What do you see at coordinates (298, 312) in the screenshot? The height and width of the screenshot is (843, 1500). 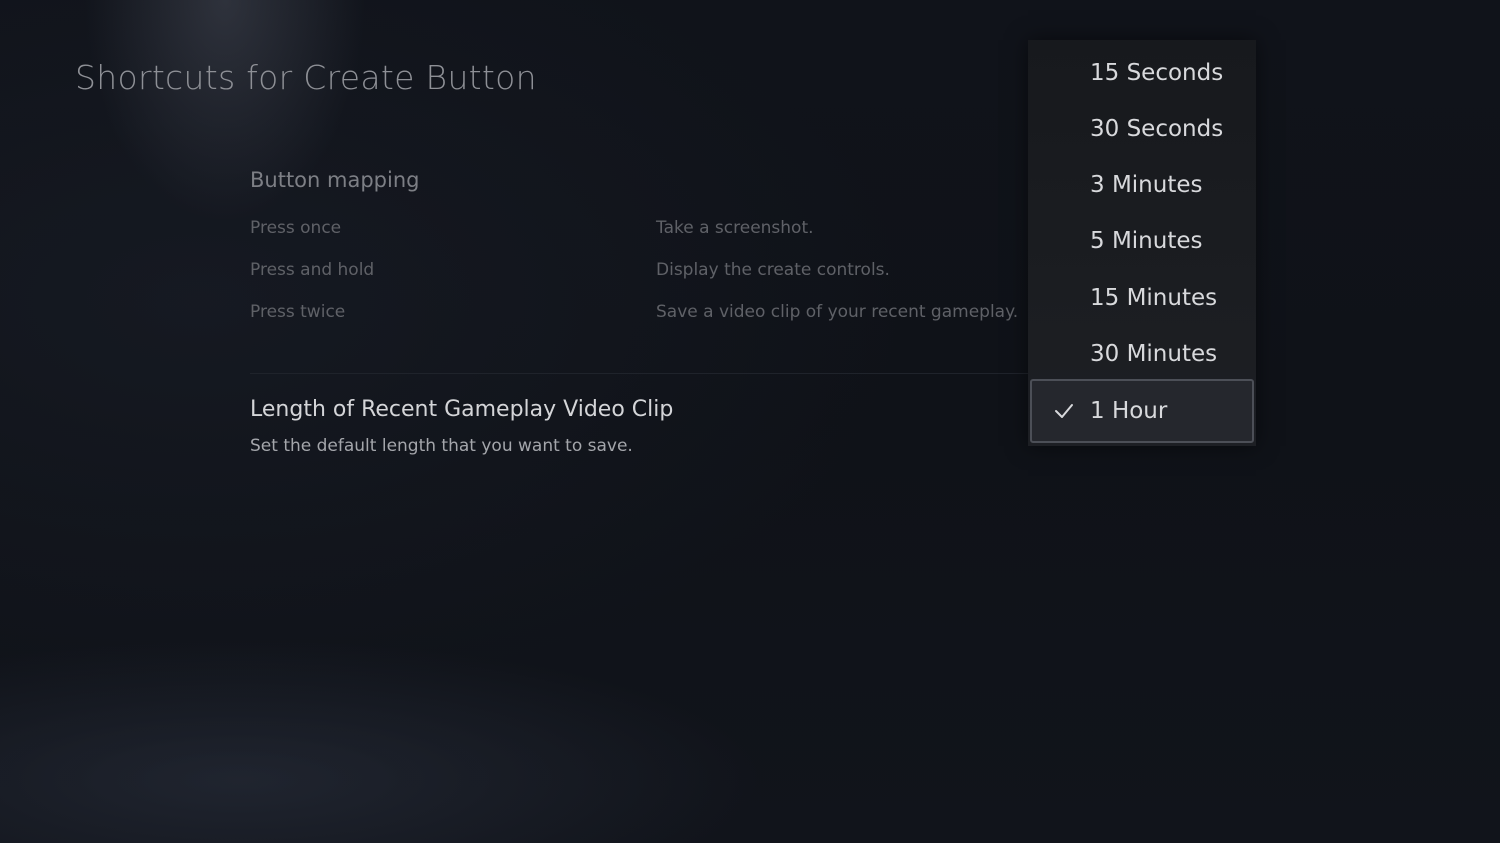 I see `mapping-action: Press twice` at bounding box center [298, 312].